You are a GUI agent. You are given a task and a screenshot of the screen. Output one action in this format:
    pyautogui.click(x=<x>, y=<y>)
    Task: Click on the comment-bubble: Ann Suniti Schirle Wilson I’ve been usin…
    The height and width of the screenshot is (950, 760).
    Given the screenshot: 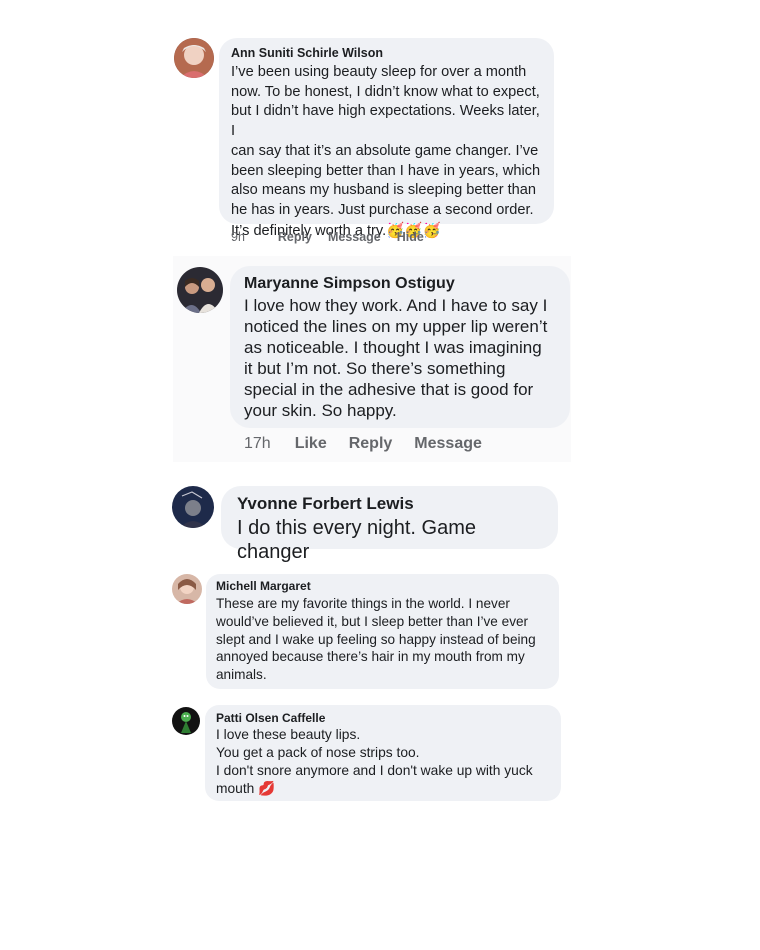 What is the action you would take?
    pyautogui.click(x=386, y=138)
    